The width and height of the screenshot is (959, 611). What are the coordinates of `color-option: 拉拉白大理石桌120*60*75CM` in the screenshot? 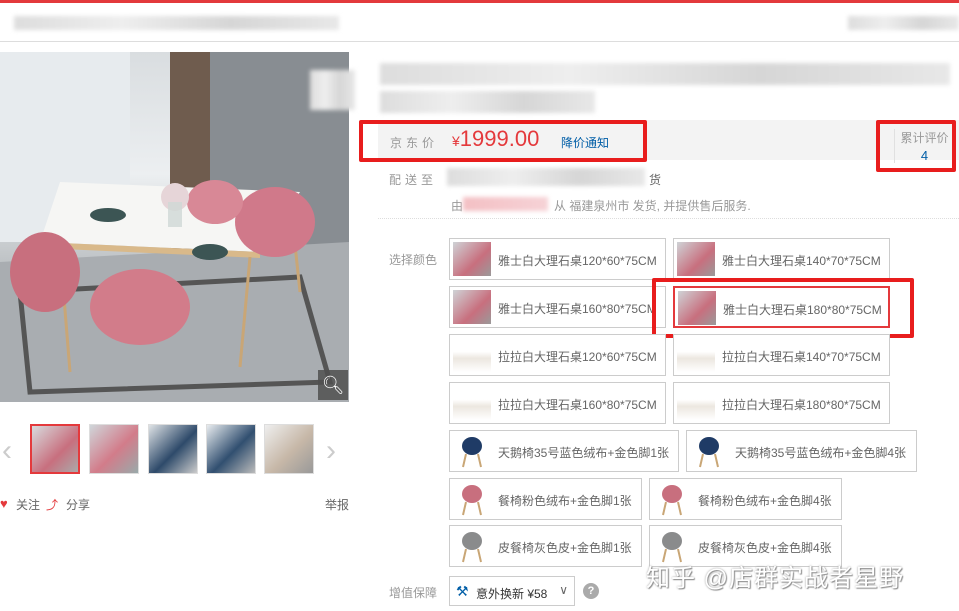 It's located at (557, 355).